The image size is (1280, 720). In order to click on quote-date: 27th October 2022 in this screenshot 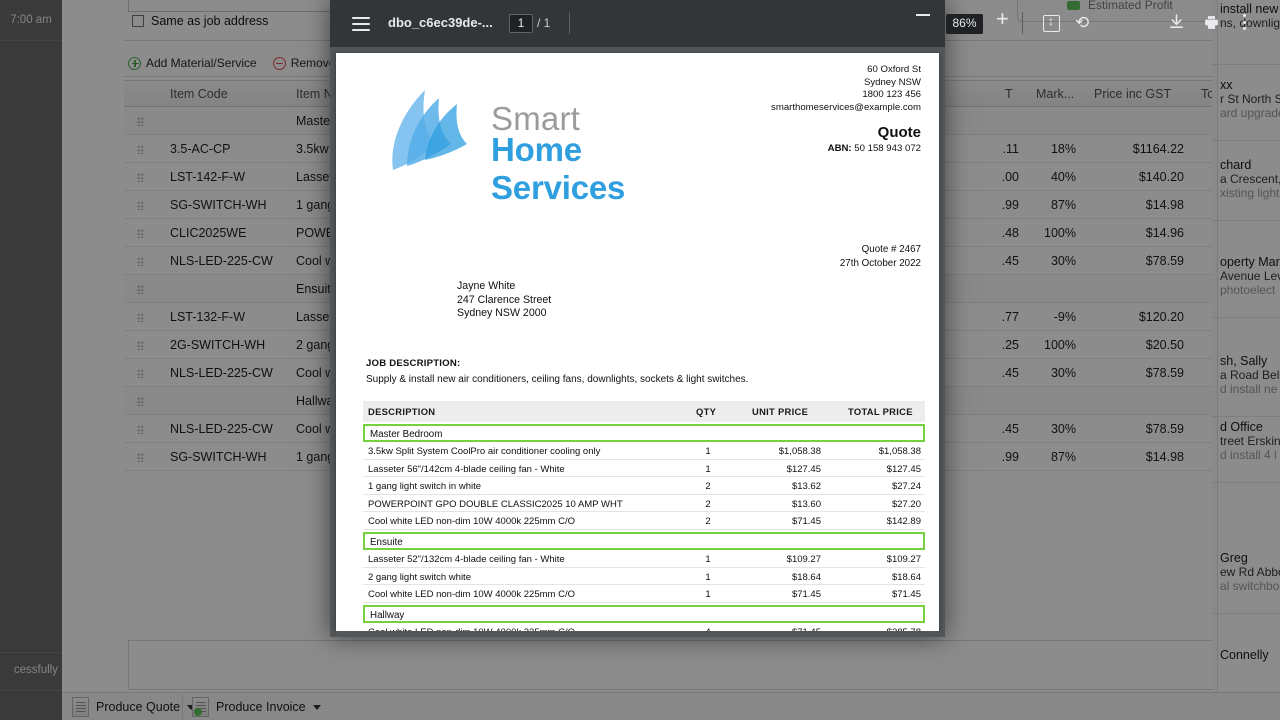, I will do `click(880, 263)`.